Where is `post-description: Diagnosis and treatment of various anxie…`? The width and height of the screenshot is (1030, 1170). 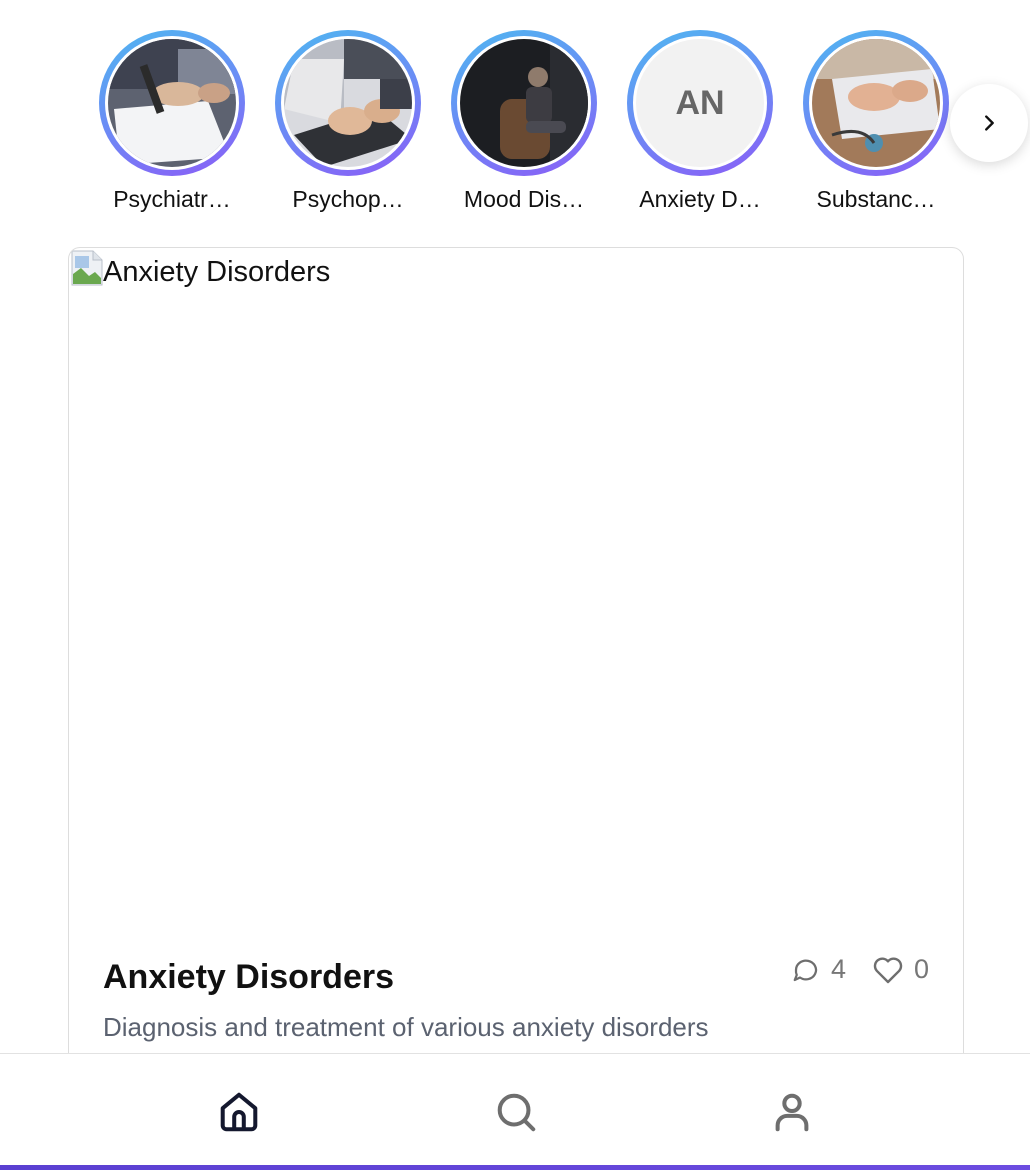
post-description: Diagnosis and treatment of various anxie… is located at coordinates (406, 1027).